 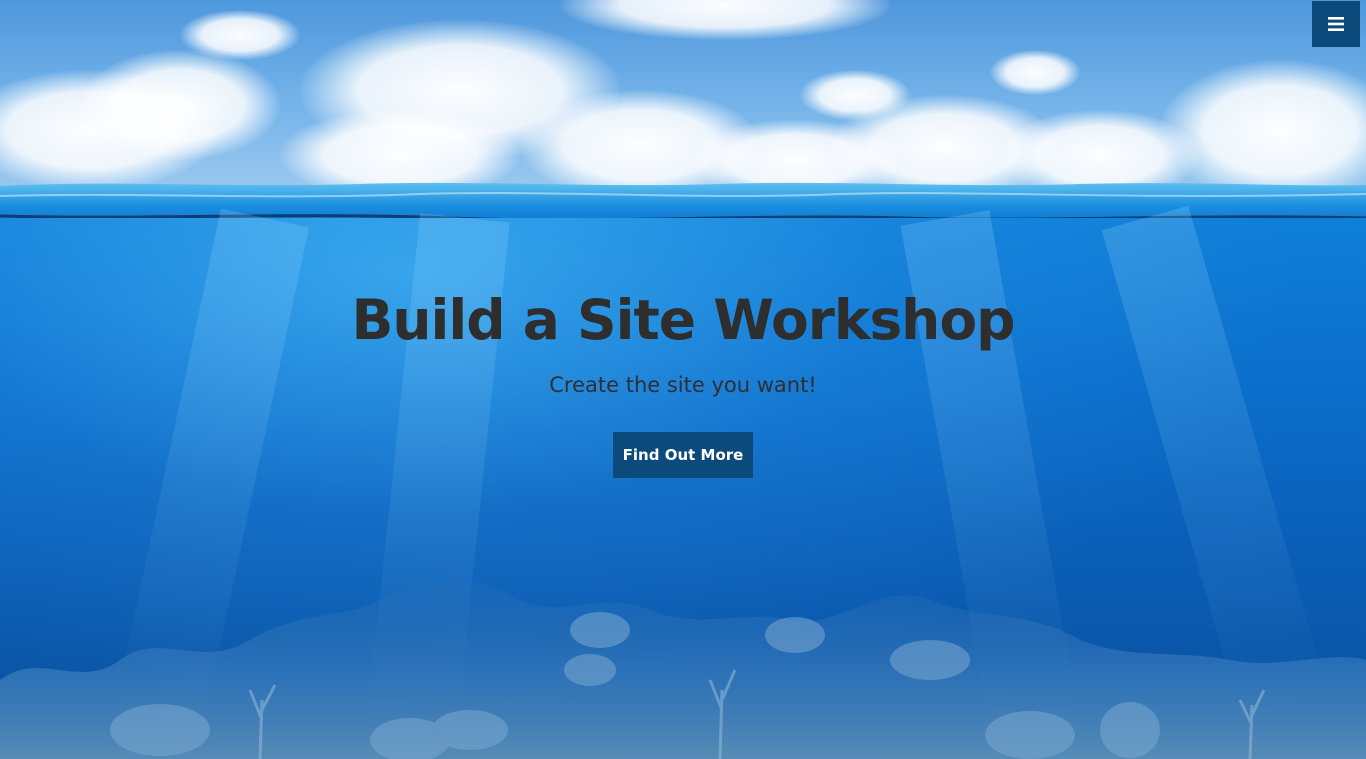 I want to click on menu-toggle-button, so click(x=1336, y=24).